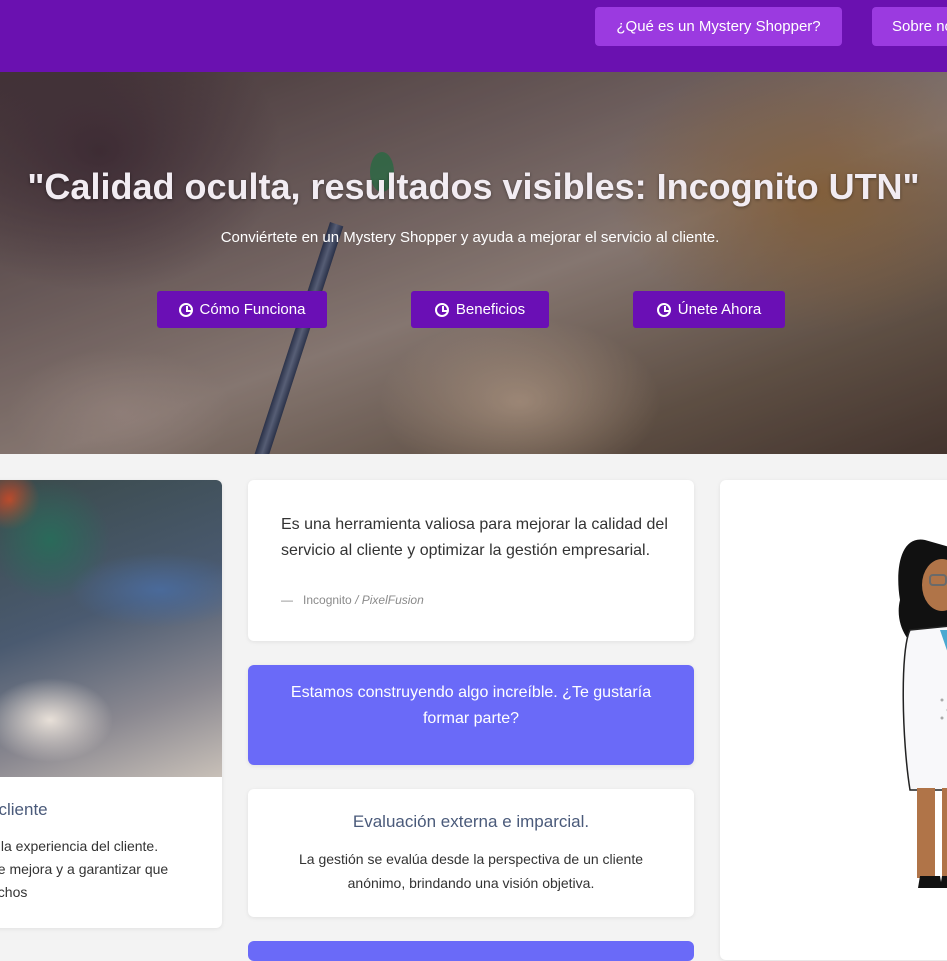 Image resolution: width=947 pixels, height=961 pixels. I want to click on quote-dash: —, so click(287, 600).